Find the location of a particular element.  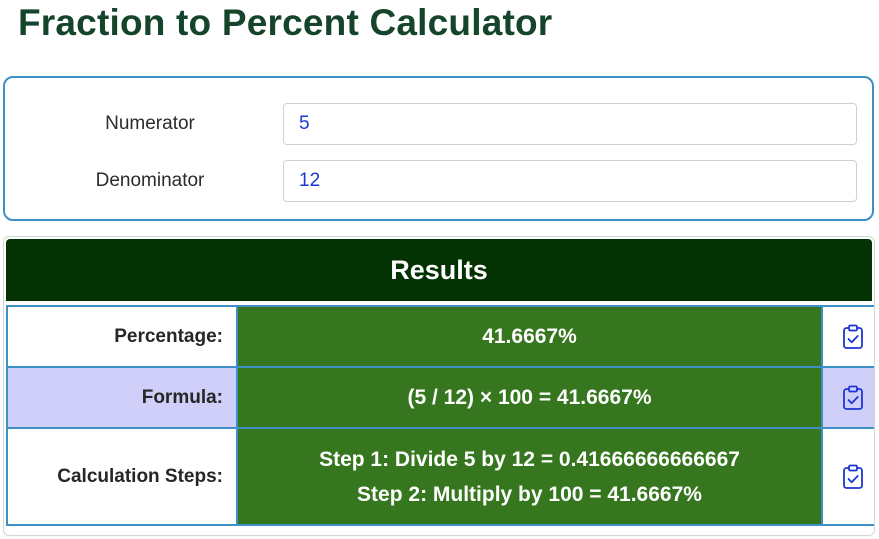

numerator-label: Numerator is located at coordinates (150, 123).